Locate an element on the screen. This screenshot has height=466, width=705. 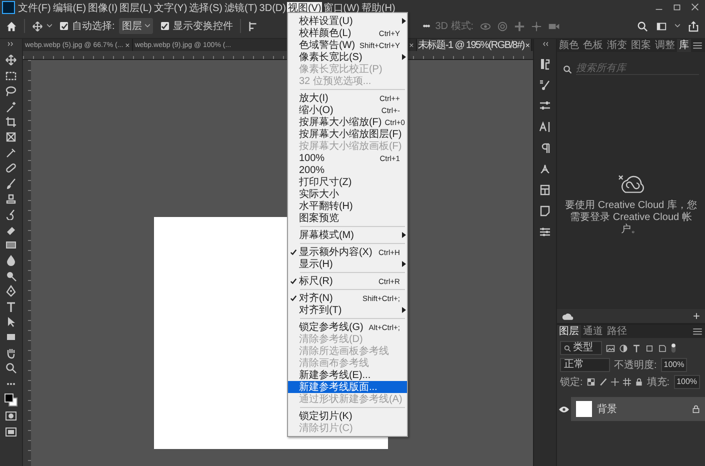
cloud-sync-icon is located at coordinates (568, 316).